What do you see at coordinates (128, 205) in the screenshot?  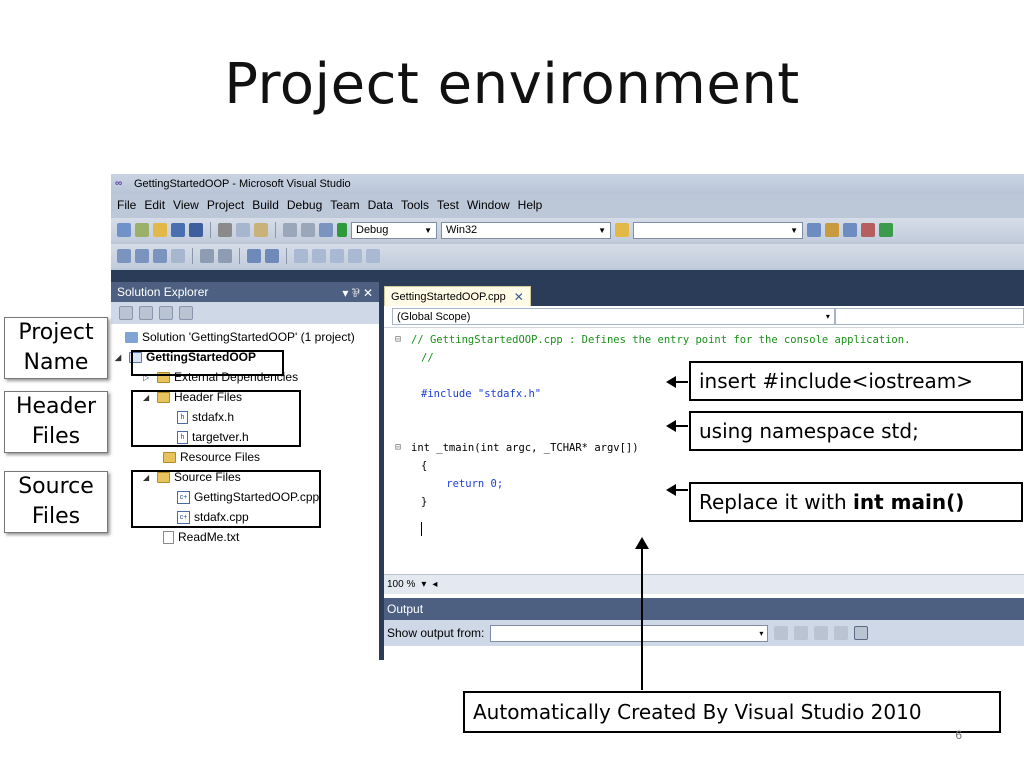 I see `menu-file: File` at bounding box center [128, 205].